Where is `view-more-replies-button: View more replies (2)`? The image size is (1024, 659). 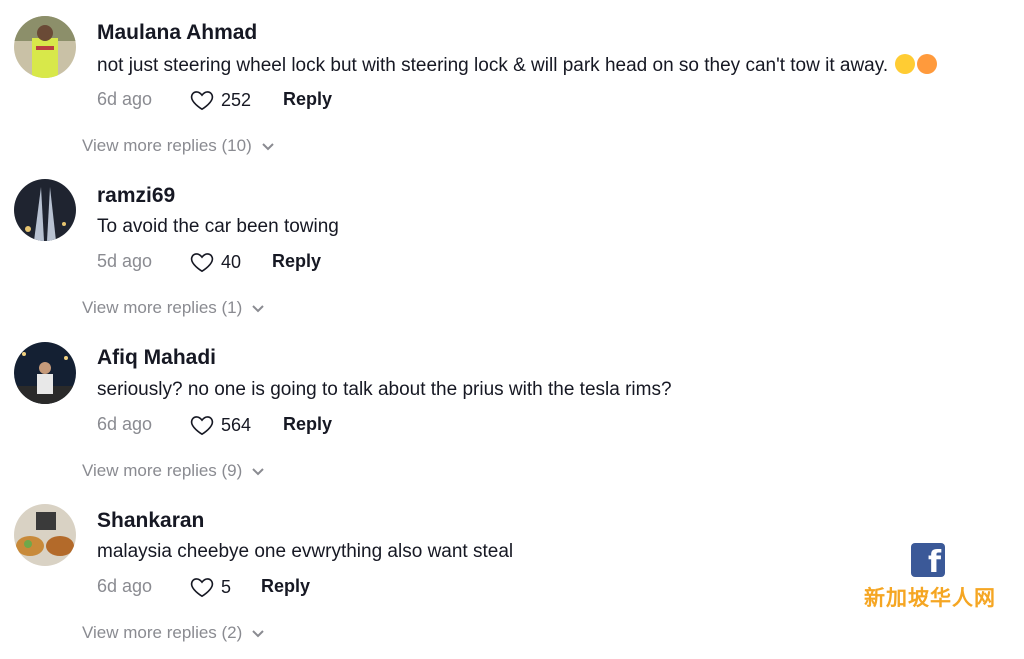 view-more-replies-button: View more replies (2) is located at coordinates (174, 633).